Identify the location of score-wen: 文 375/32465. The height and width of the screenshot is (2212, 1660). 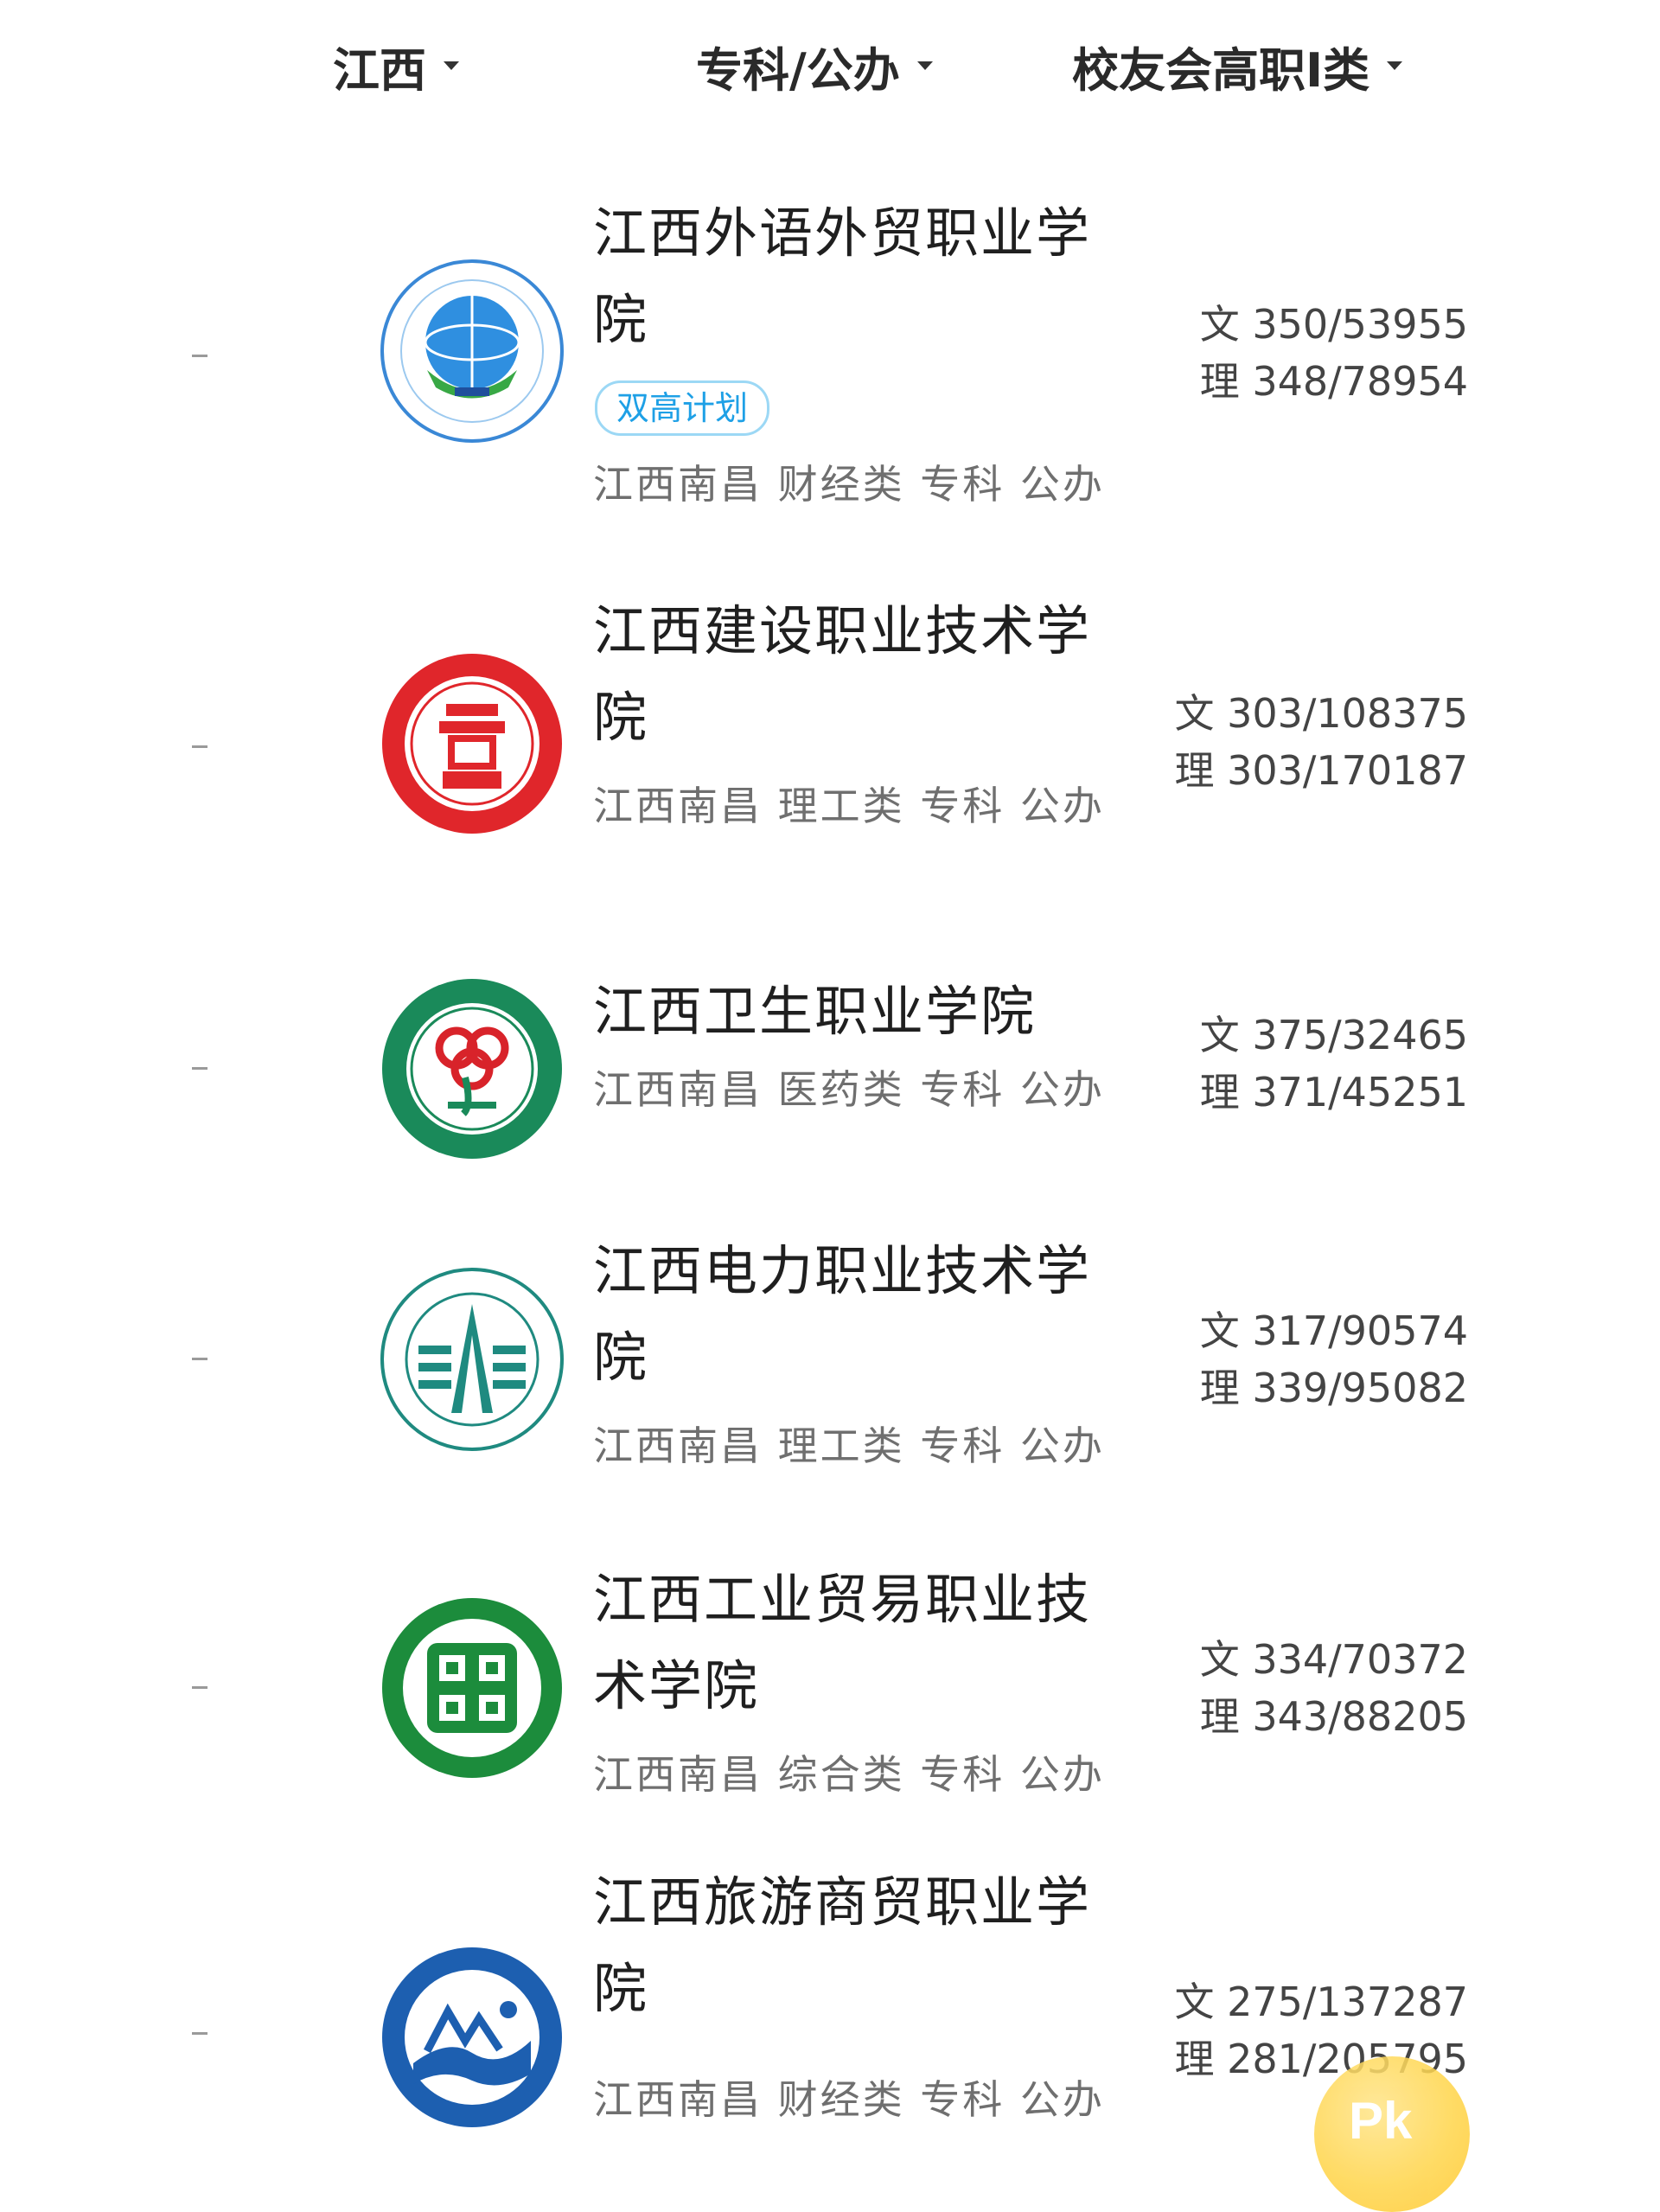
(1333, 1035).